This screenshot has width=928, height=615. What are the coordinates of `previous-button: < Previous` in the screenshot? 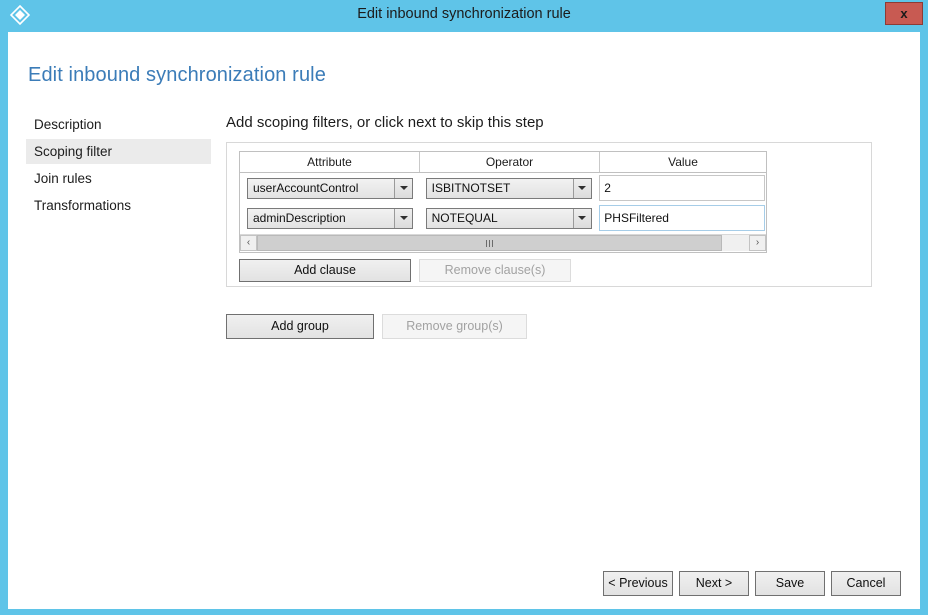 It's located at (638, 583).